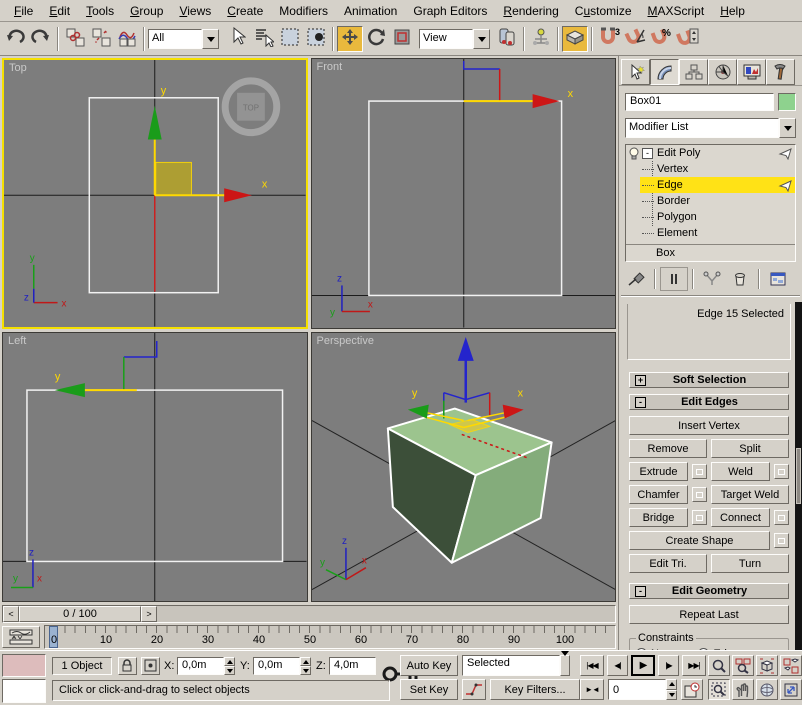 Image resolution: width=802 pixels, height=705 pixels. Describe the element at coordinates (658, 517) in the screenshot. I see `bridge-button: Bridge` at that location.